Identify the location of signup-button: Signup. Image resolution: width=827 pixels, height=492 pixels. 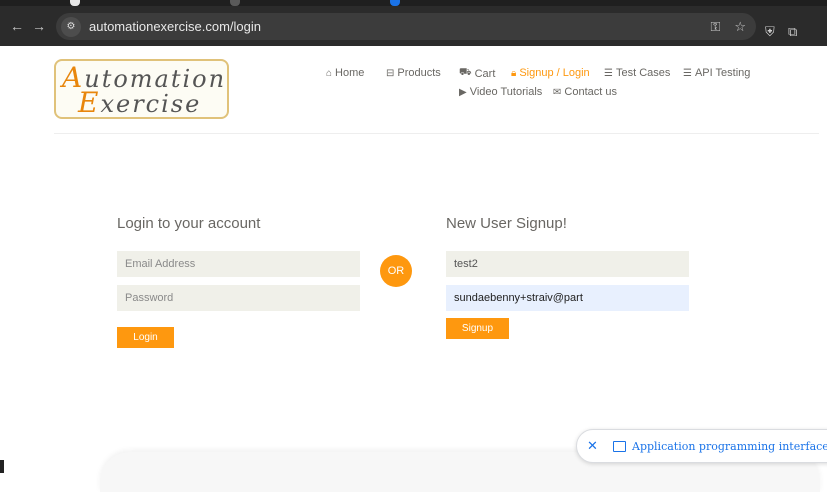
(477, 328).